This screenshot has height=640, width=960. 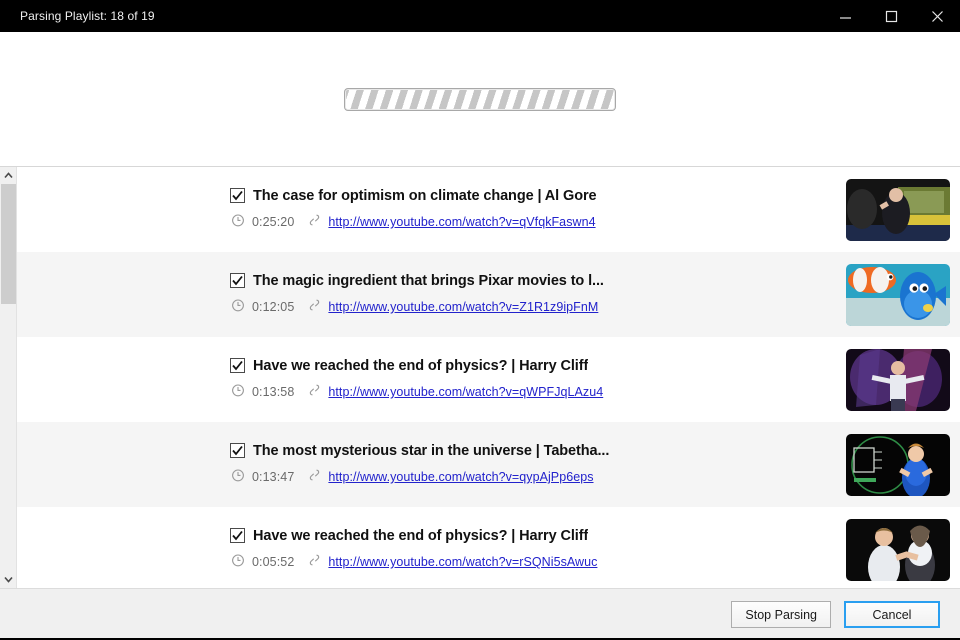 What do you see at coordinates (891, 16) in the screenshot?
I see `maximize-button` at bounding box center [891, 16].